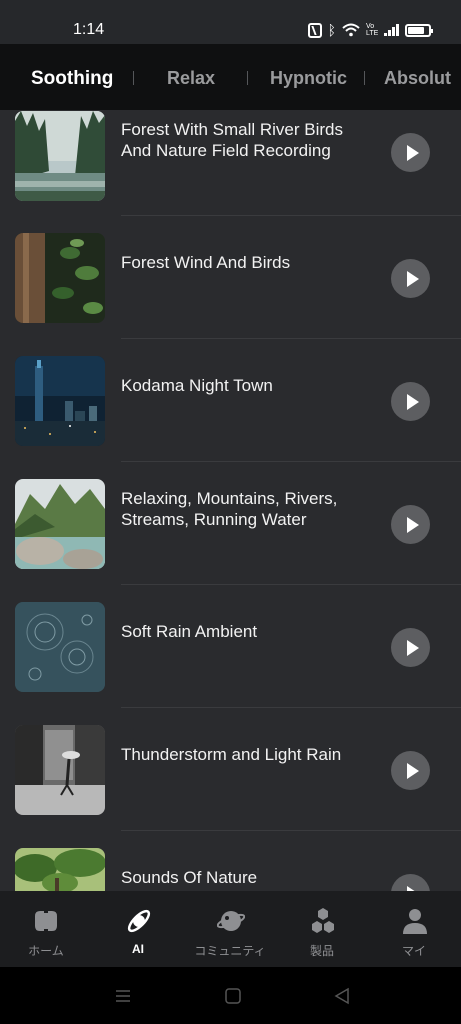 The height and width of the screenshot is (1024, 461). What do you see at coordinates (342, 996) in the screenshot?
I see `back-icon` at bounding box center [342, 996].